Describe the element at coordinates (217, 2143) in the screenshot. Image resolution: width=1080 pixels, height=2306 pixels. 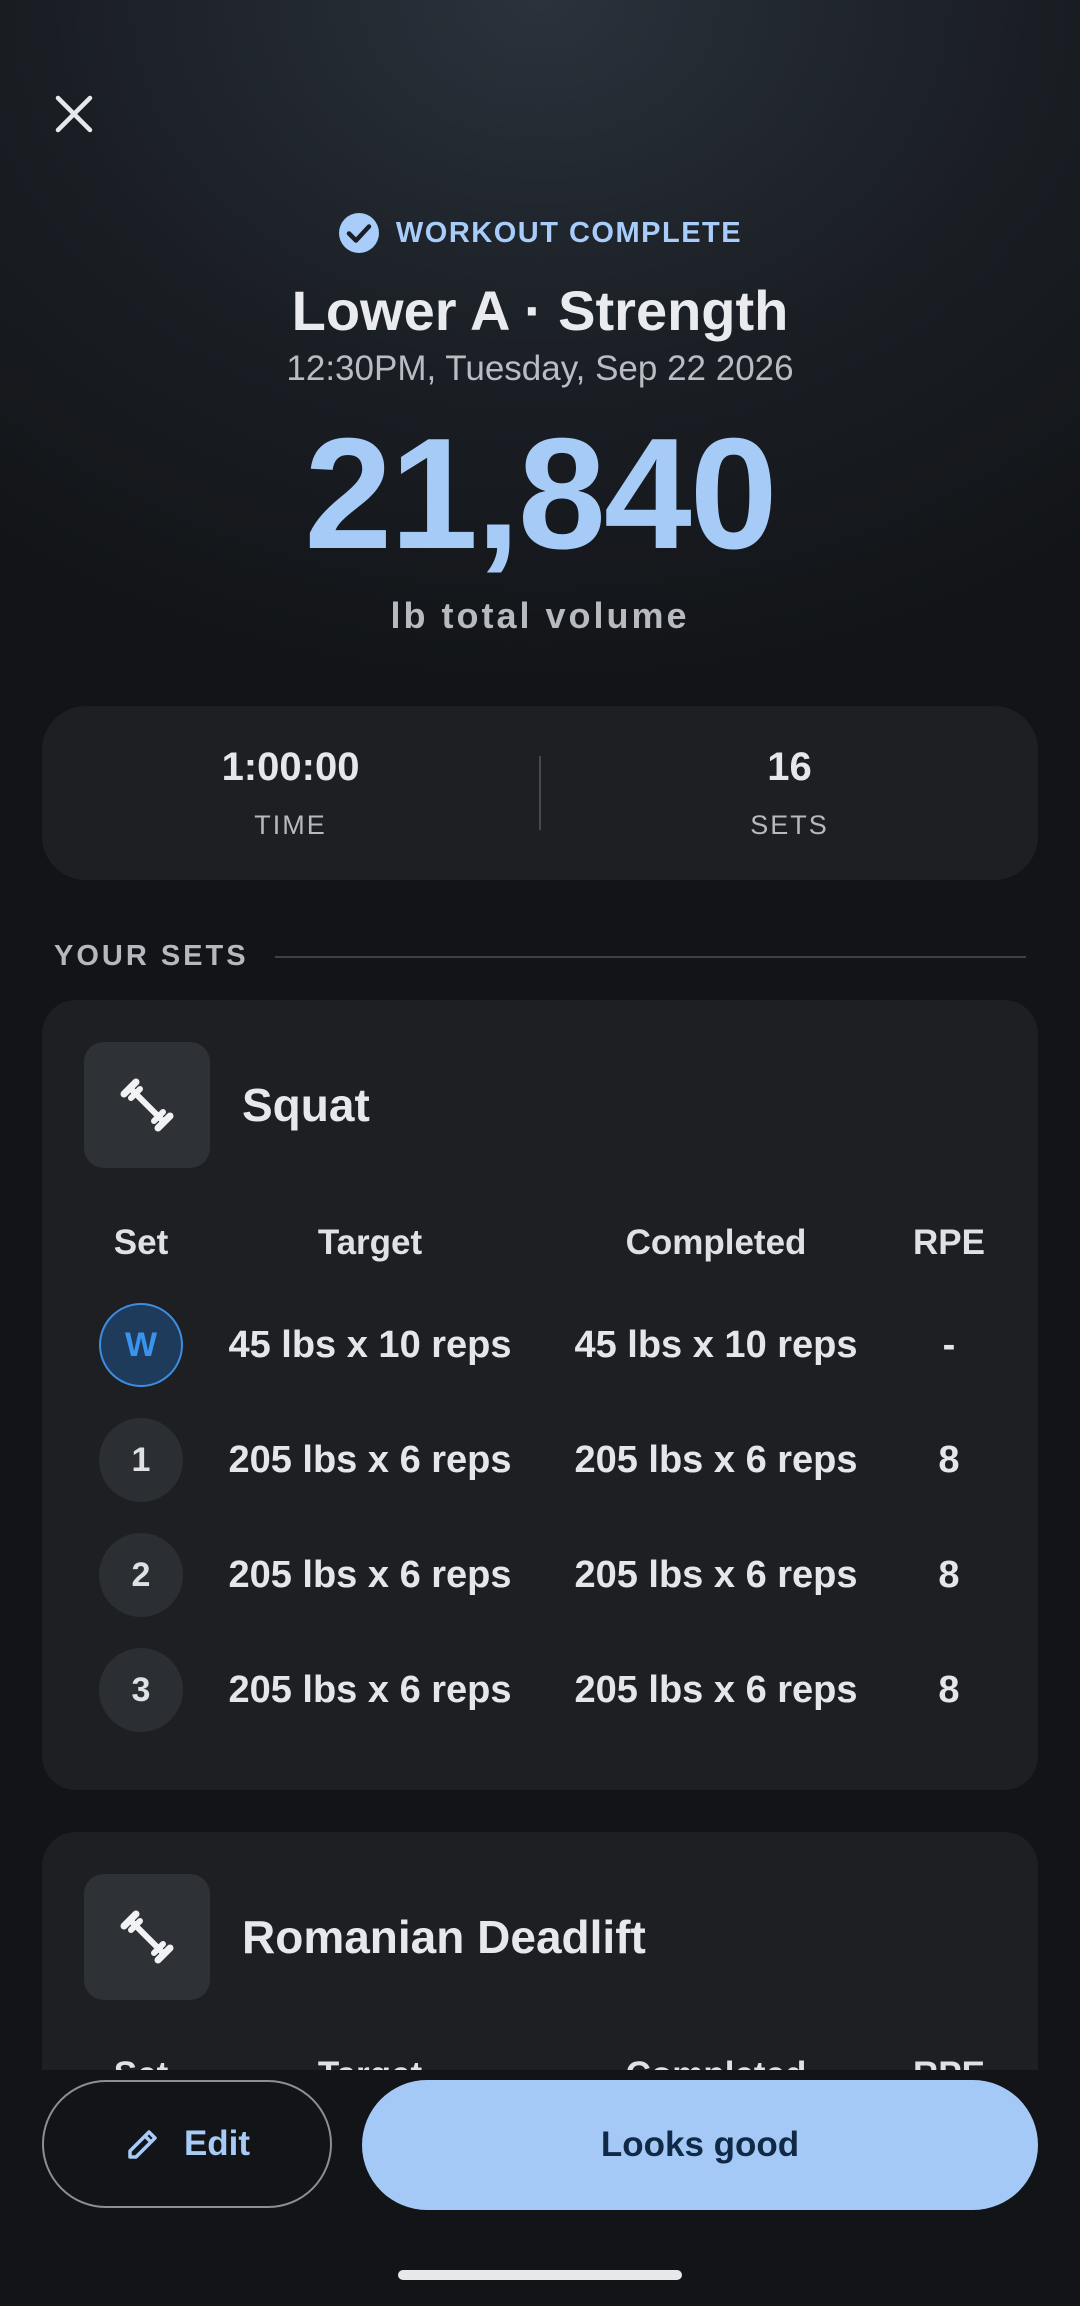
I see `edit-button-label: Edit` at that location.